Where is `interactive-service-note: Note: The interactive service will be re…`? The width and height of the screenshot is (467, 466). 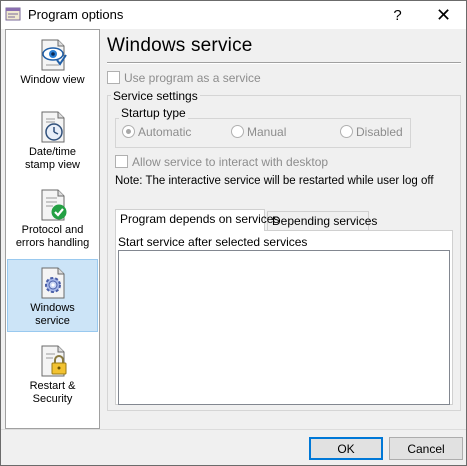
interactive-service-note: Note: The interactive service will be re… is located at coordinates (274, 181).